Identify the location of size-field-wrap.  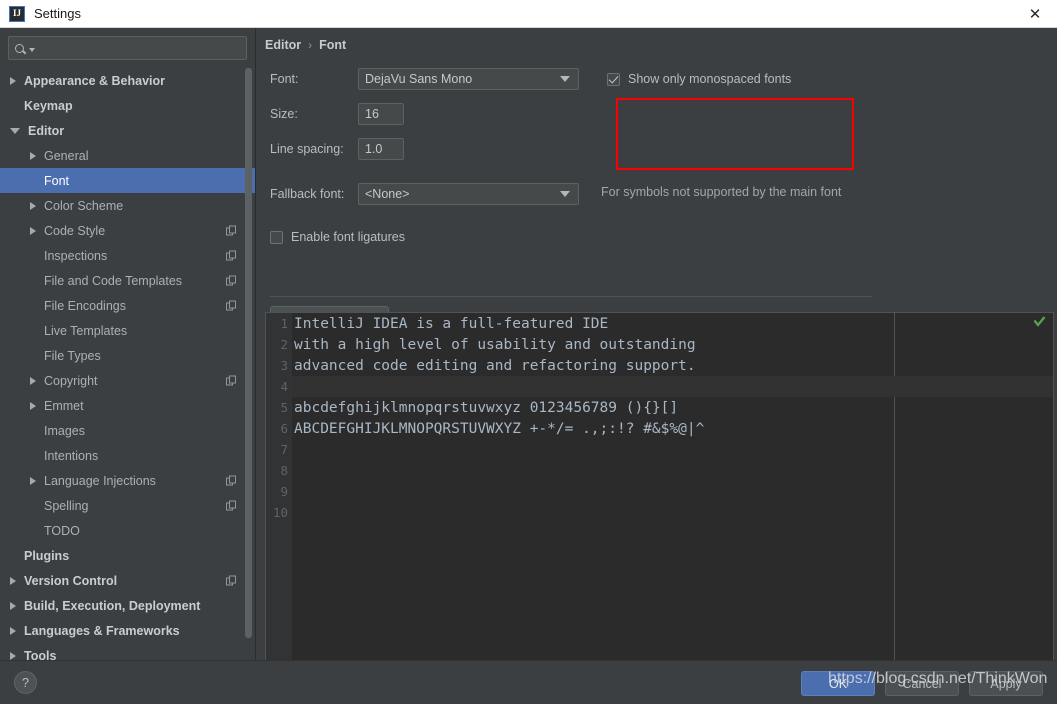
(381, 114).